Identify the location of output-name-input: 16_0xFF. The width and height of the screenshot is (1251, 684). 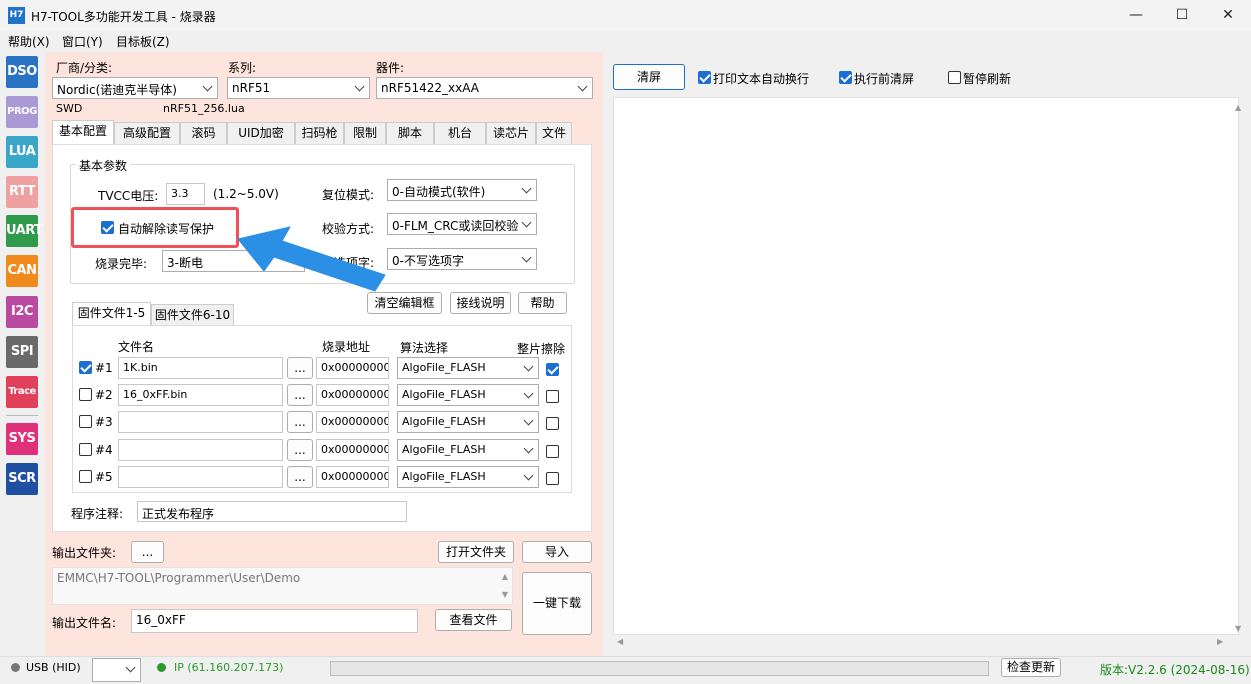
(274, 621).